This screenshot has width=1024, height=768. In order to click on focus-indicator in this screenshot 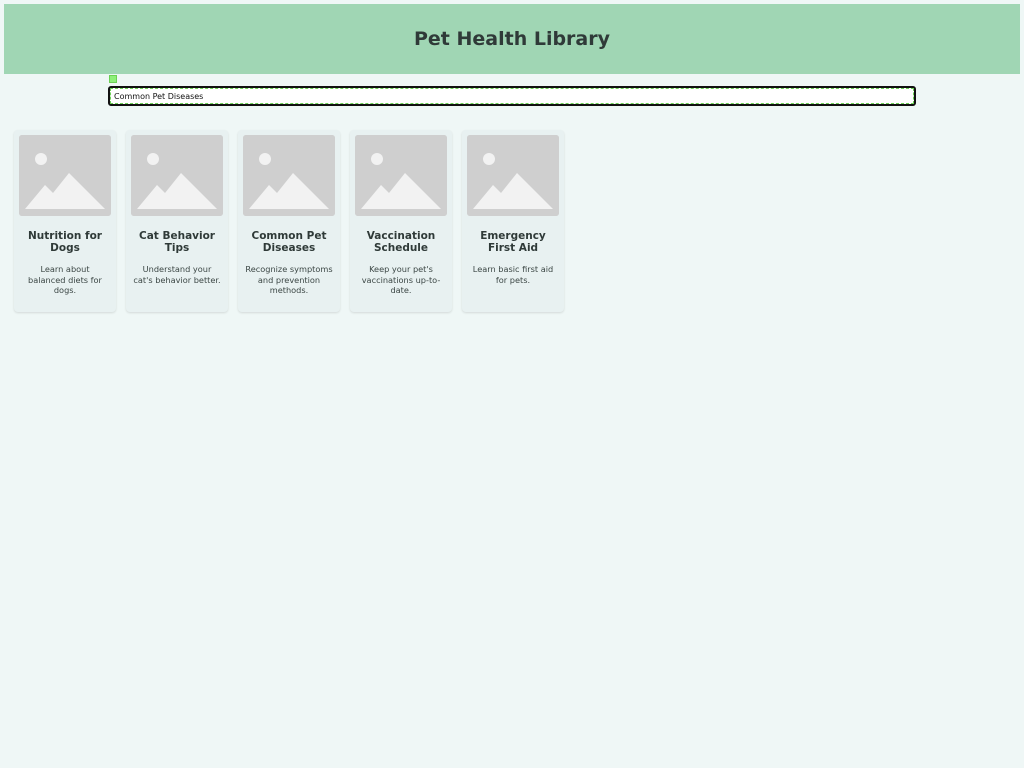, I will do `click(113, 79)`.